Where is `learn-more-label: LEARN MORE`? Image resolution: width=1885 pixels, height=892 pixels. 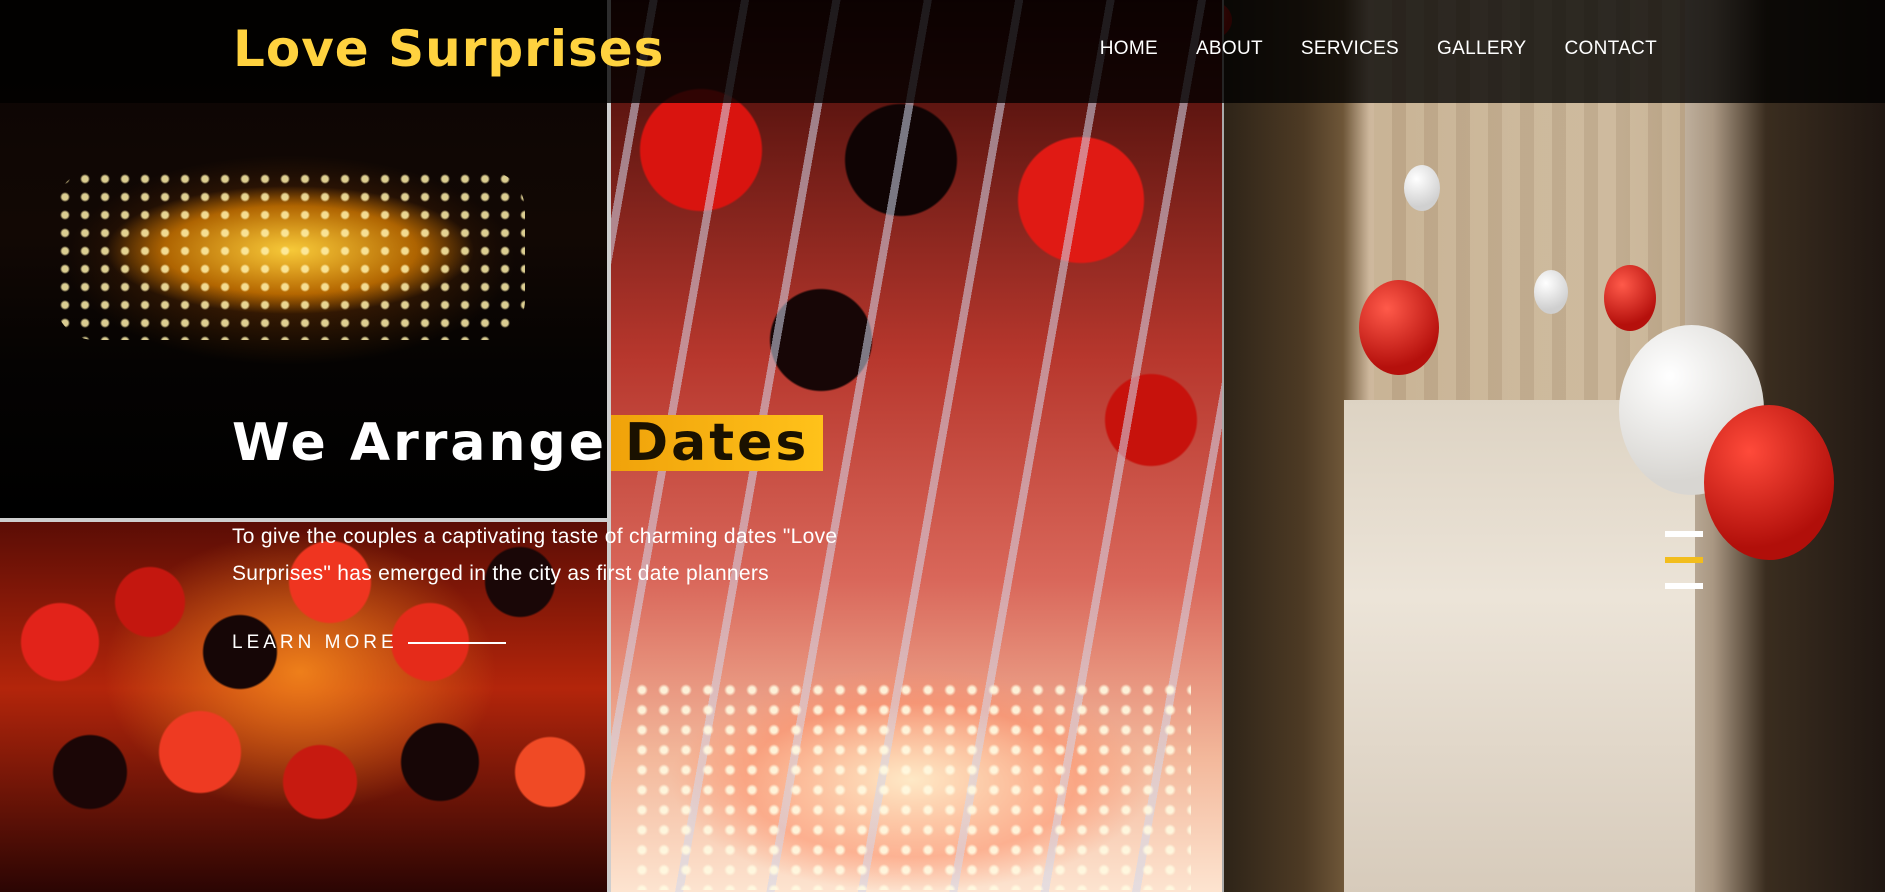 learn-more-label: LEARN MORE is located at coordinates (315, 642).